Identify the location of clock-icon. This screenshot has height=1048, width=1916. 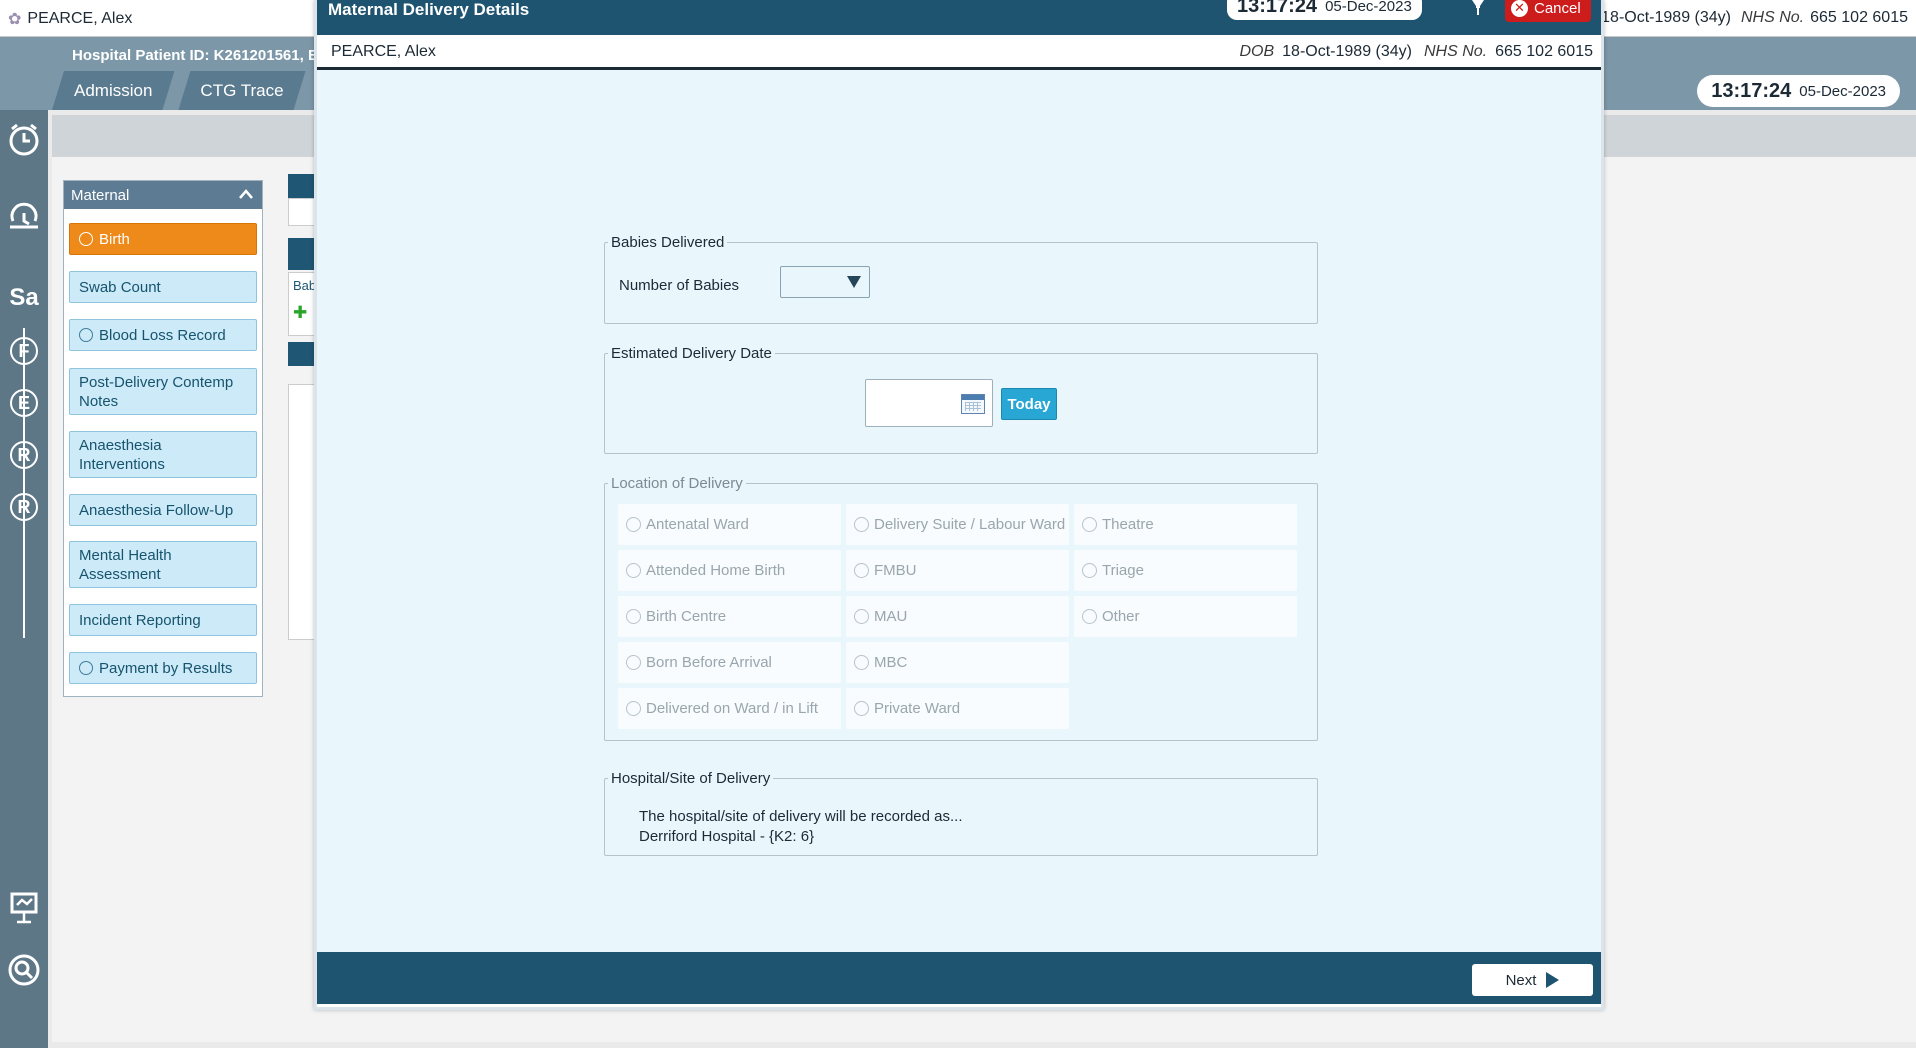
(24, 140).